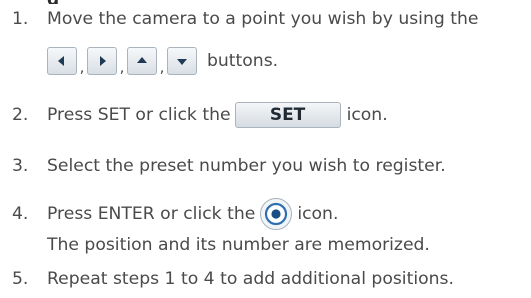 The width and height of the screenshot is (531, 298). I want to click on step-line: Press SET or click the SET icon., so click(217, 115).